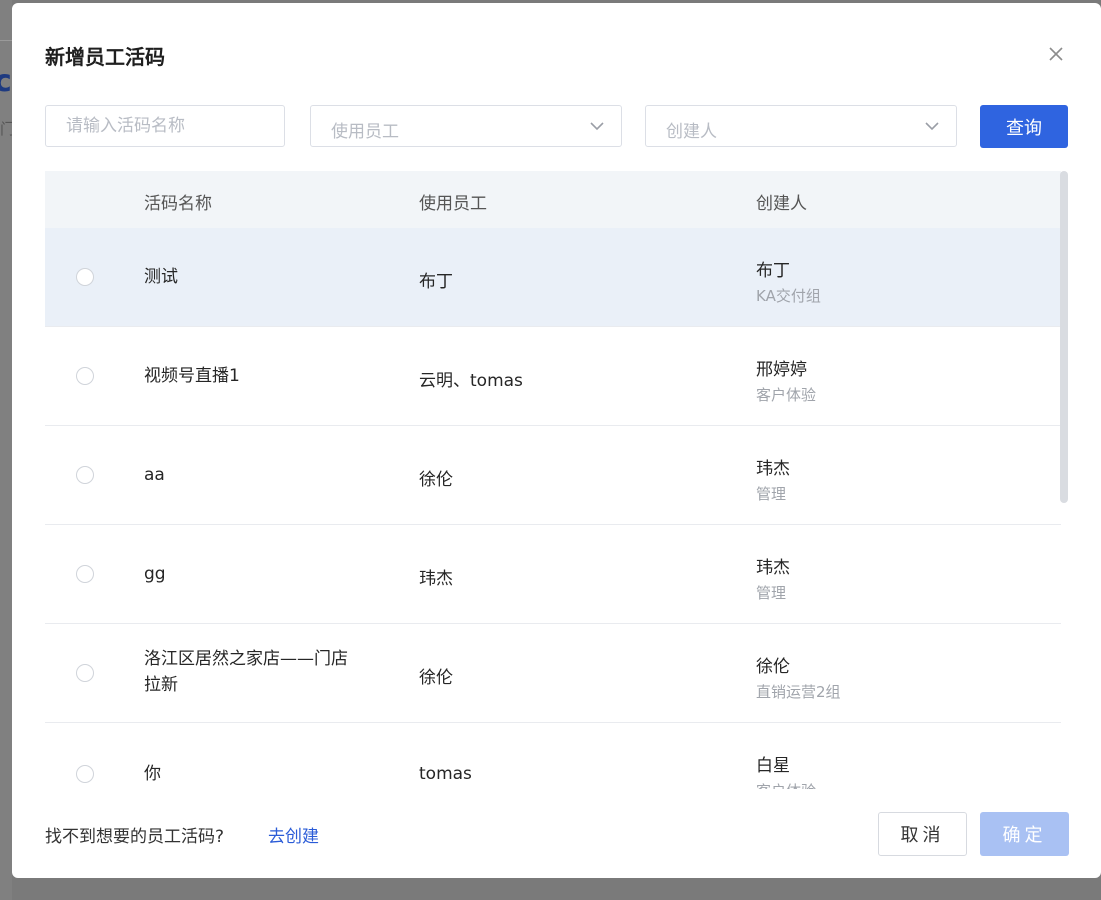 This screenshot has height=900, width=1101. What do you see at coordinates (553, 673) in the screenshot?
I see `table-row: 洛江区居然之家店——门店拉新 徐伦 徐伦 直销运营2组` at bounding box center [553, 673].